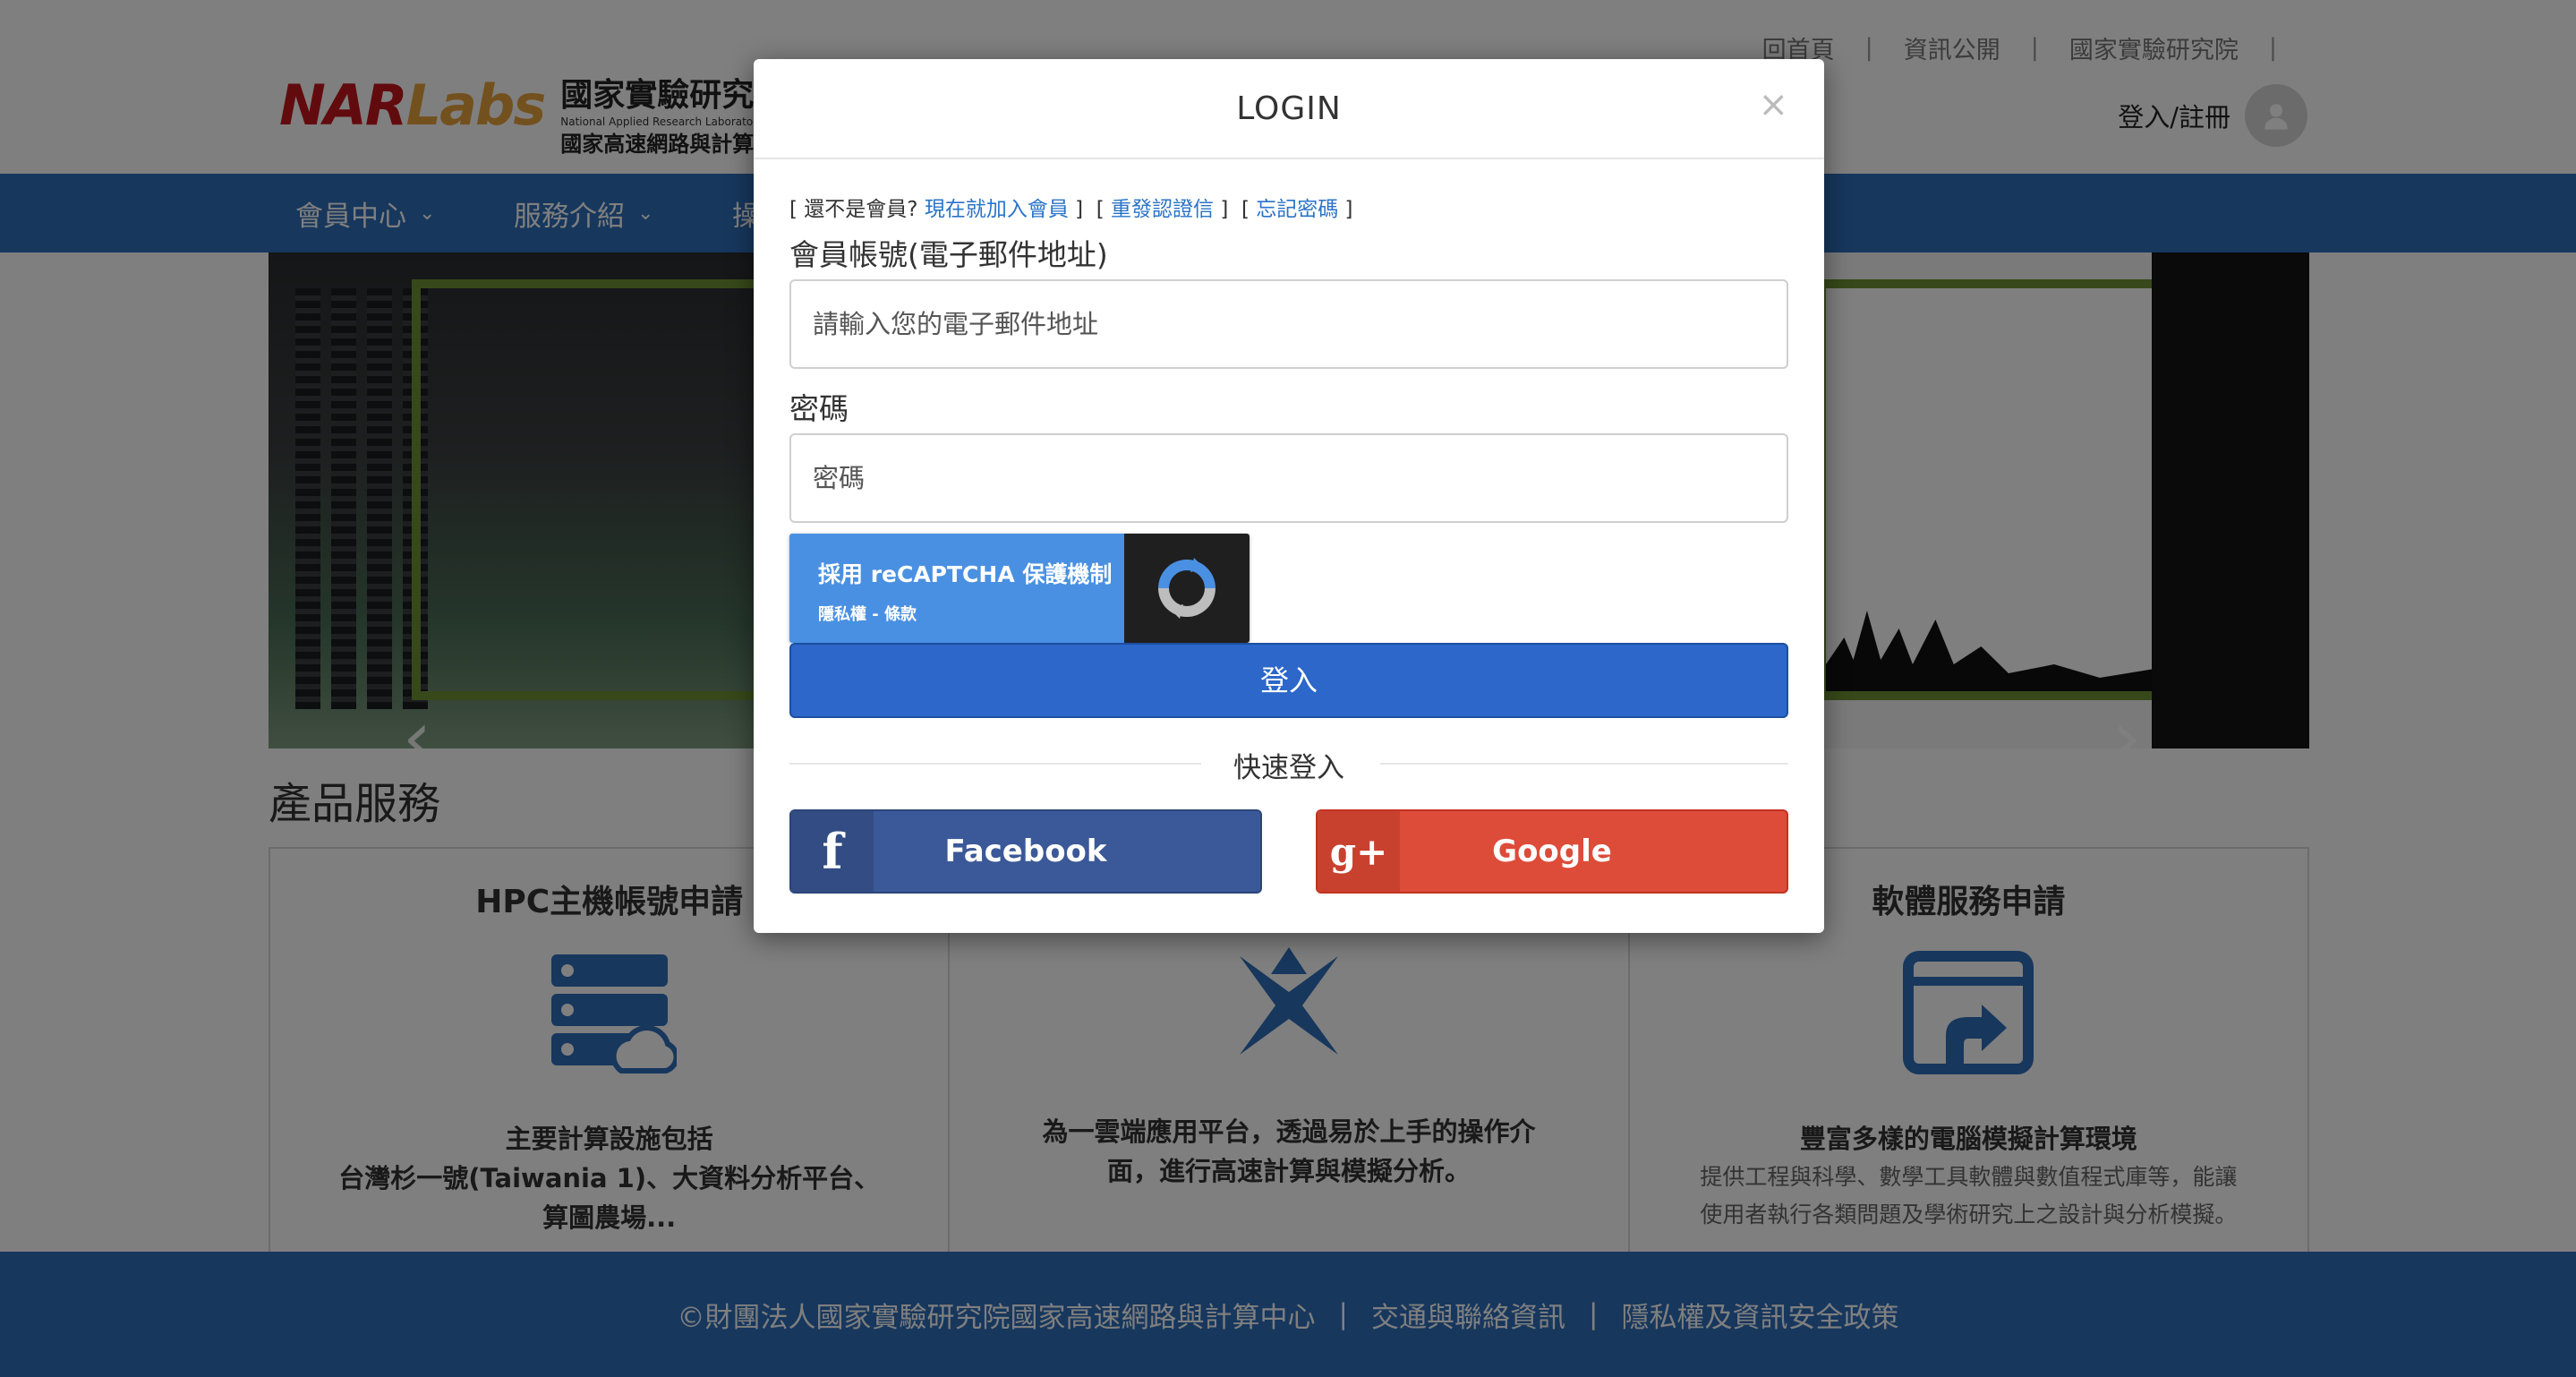 The width and height of the screenshot is (2576, 1377). I want to click on not-member-text: 還不是會員?, so click(861, 209).